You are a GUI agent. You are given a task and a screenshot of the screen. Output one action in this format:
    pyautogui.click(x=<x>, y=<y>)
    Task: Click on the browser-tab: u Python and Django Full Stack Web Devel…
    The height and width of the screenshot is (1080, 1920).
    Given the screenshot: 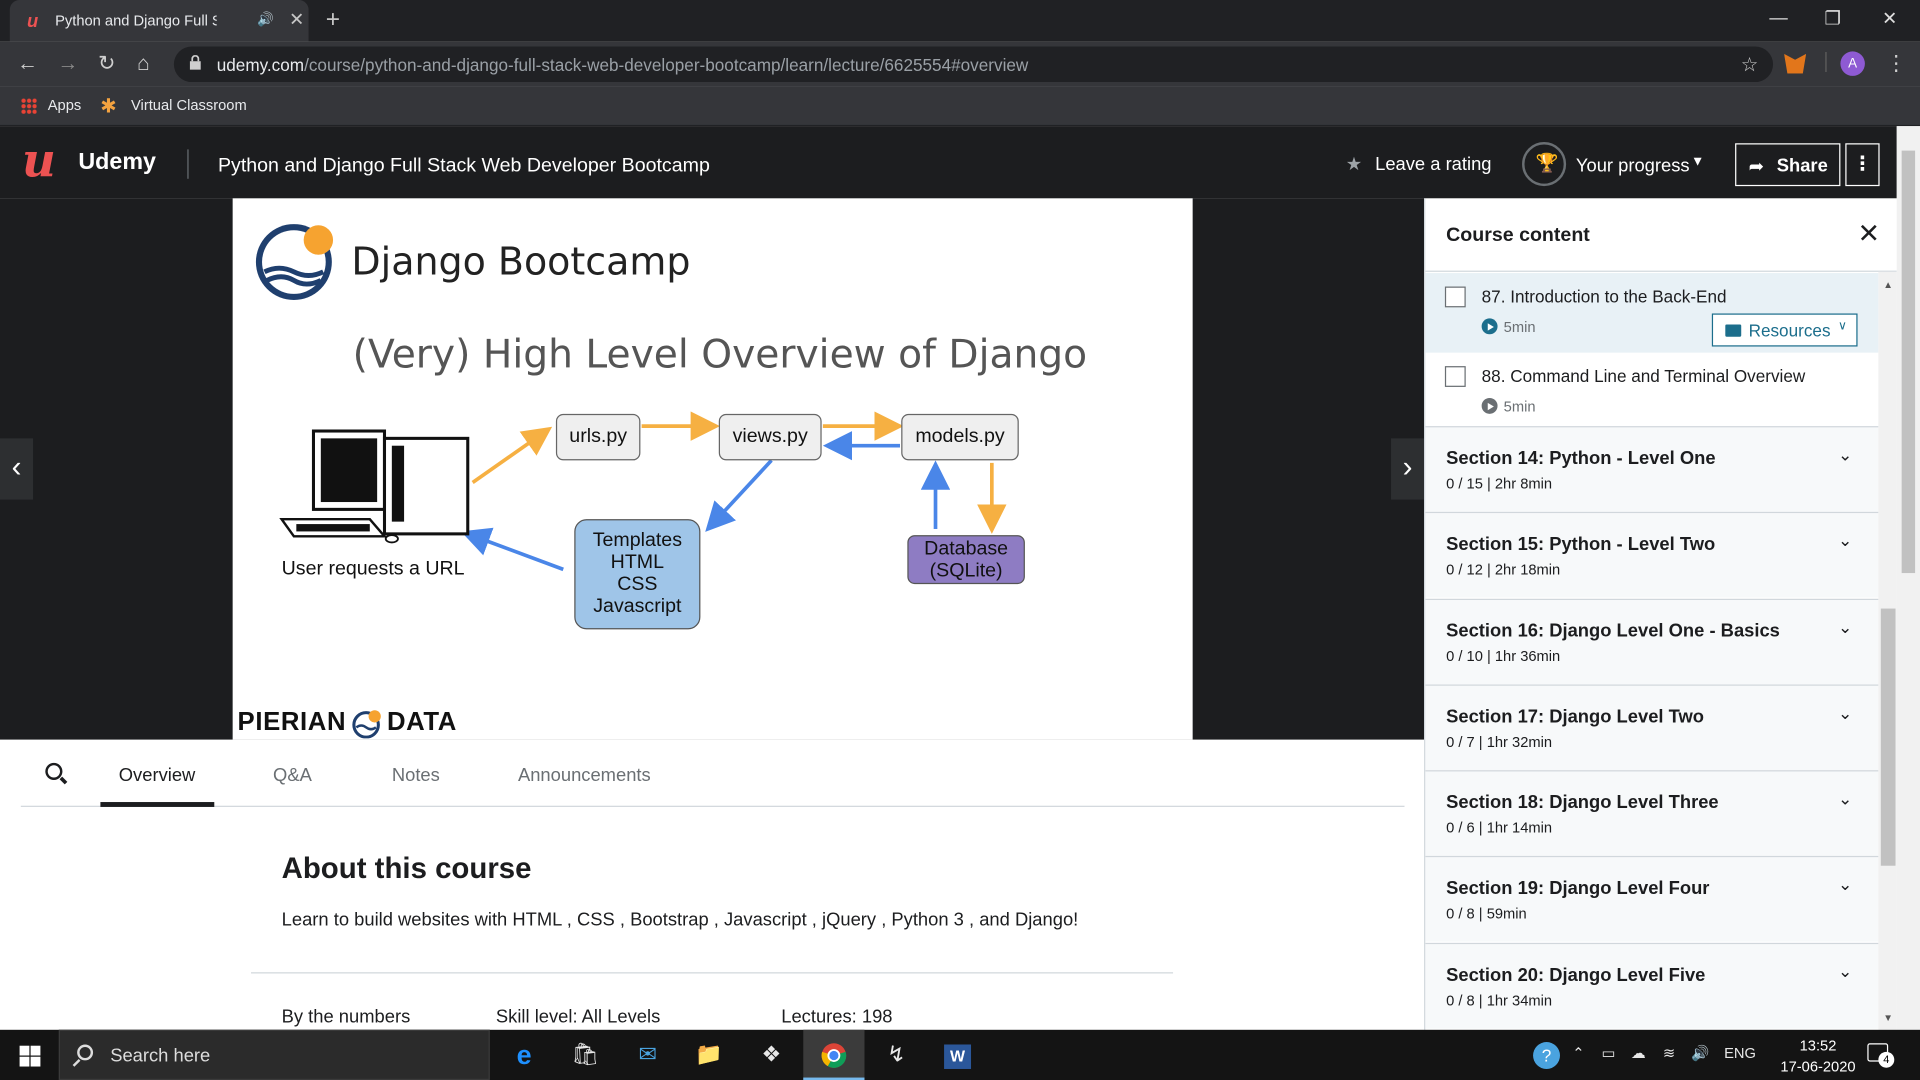 What is the action you would take?
    pyautogui.click(x=159, y=21)
    